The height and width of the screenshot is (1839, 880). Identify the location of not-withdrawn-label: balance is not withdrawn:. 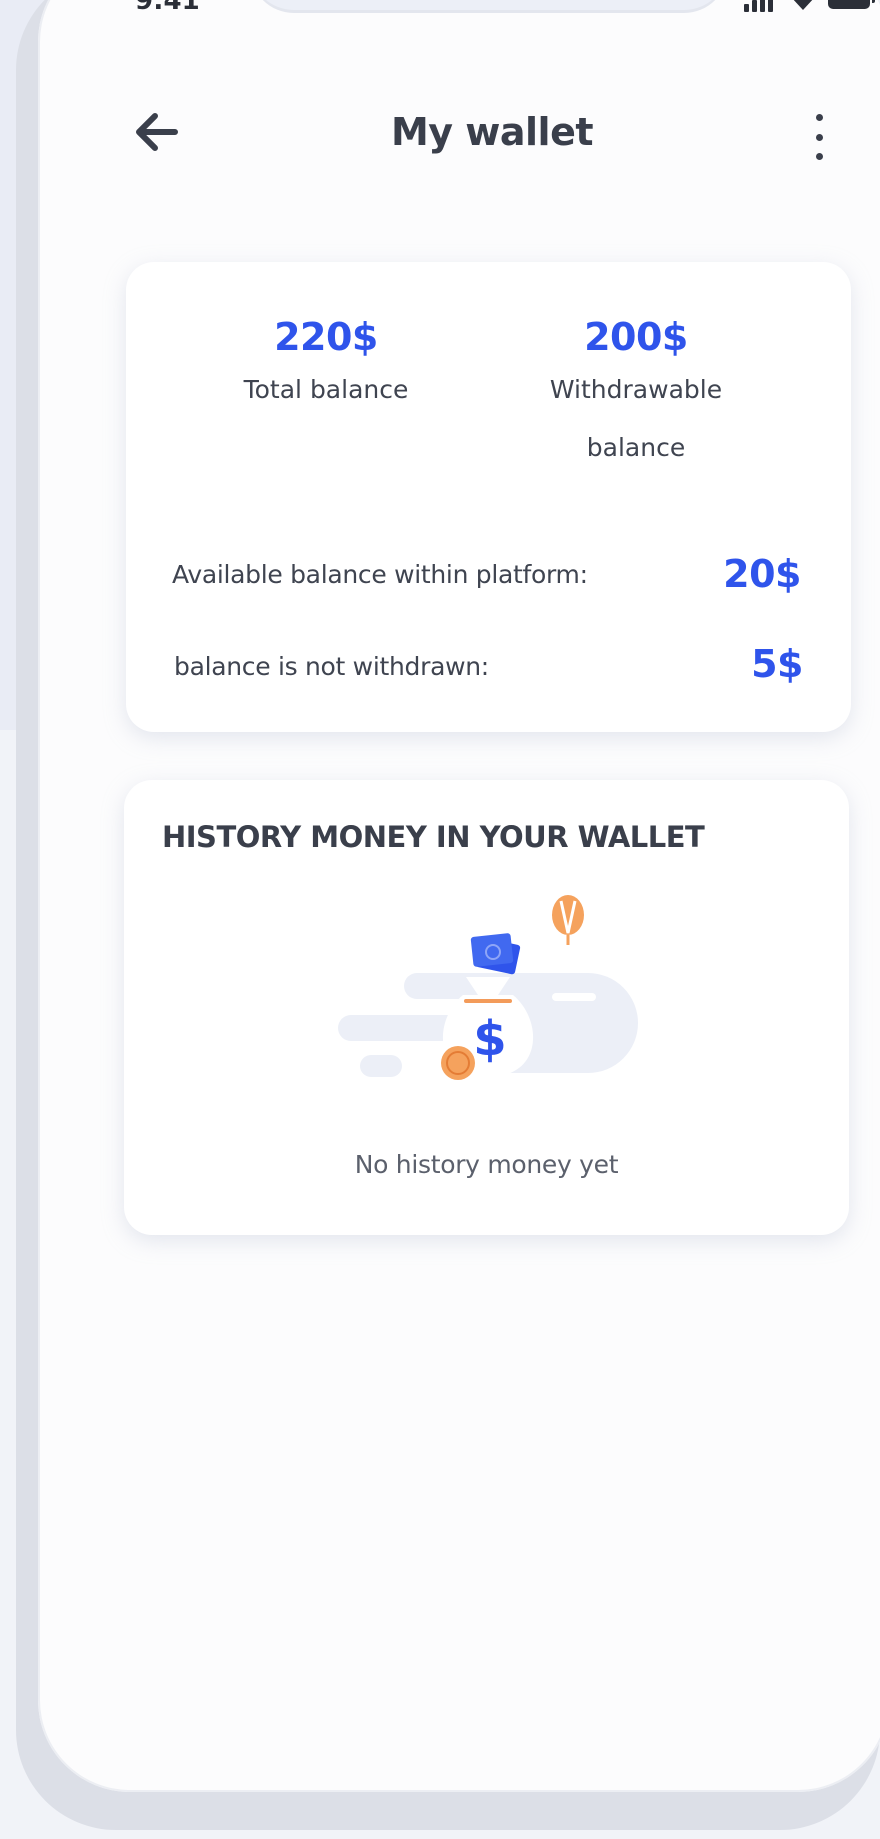
(331, 666).